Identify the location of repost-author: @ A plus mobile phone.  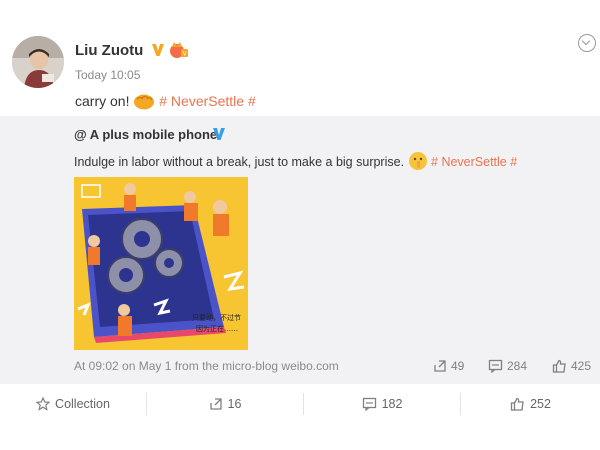
(145, 134).